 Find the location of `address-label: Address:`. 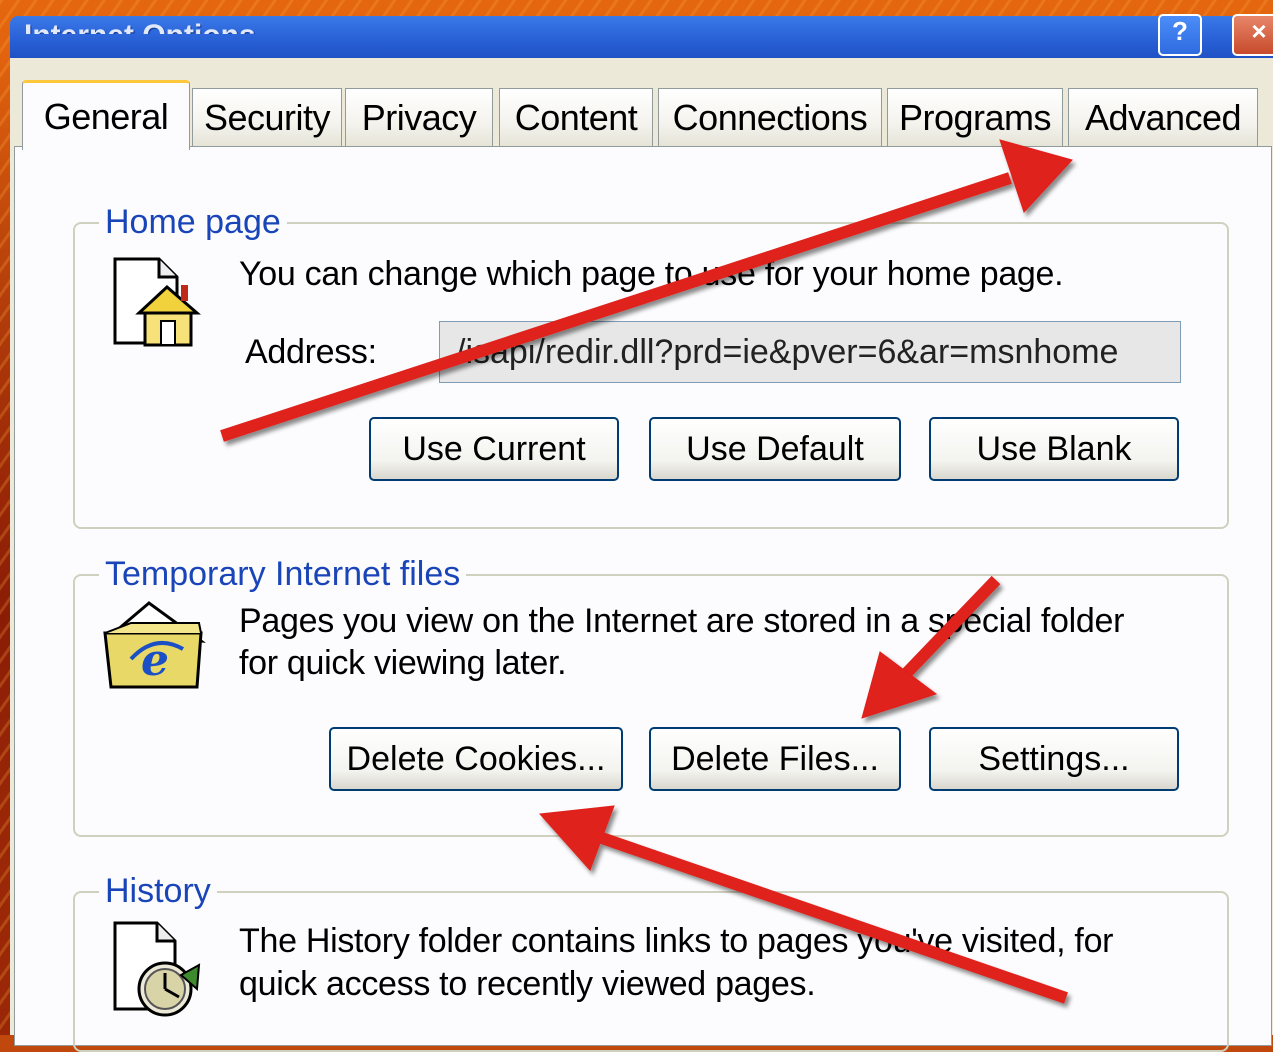

address-label: Address: is located at coordinates (311, 352).